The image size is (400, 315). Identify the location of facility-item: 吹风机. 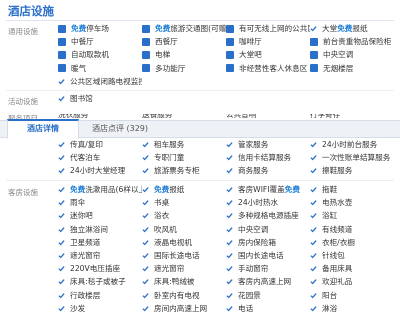
(184, 229).